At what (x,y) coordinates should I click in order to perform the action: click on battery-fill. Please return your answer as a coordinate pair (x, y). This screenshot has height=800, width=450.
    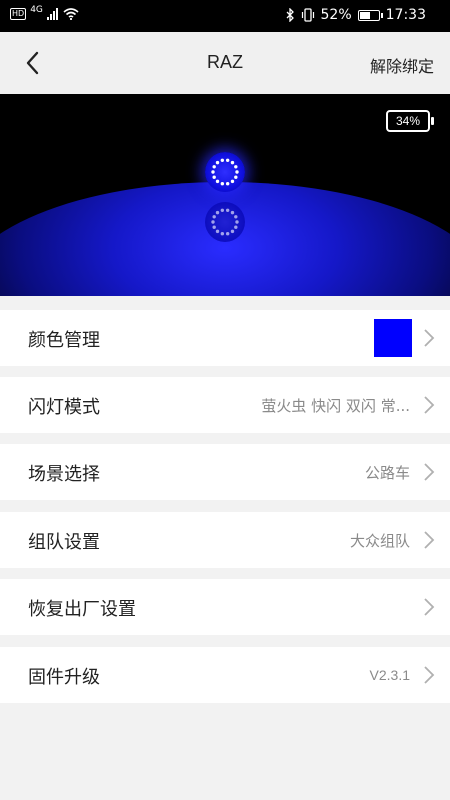
    Looking at the image, I should click on (365, 15).